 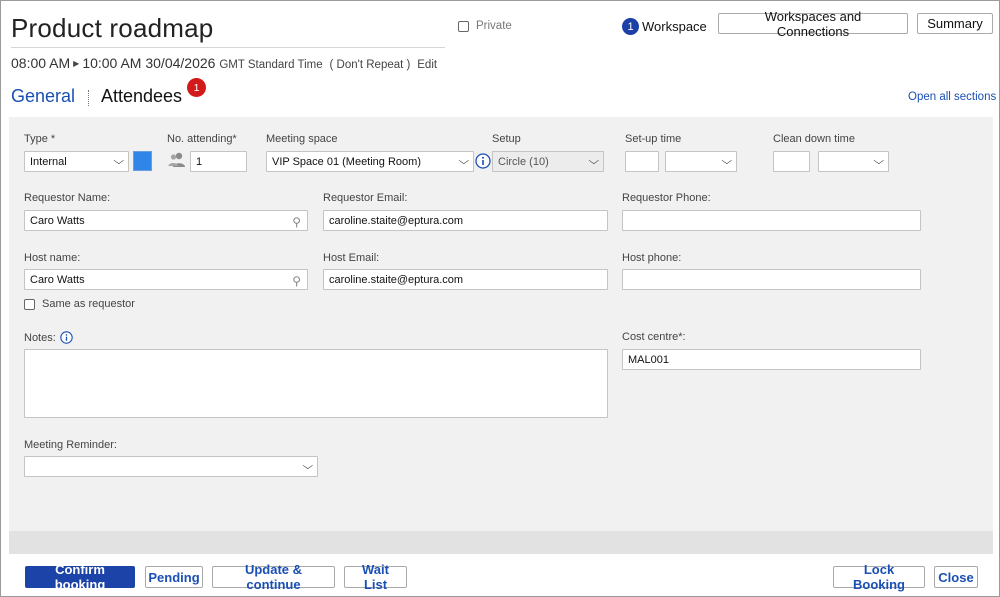 I want to click on setup-value: Circle (10), so click(x=523, y=161).